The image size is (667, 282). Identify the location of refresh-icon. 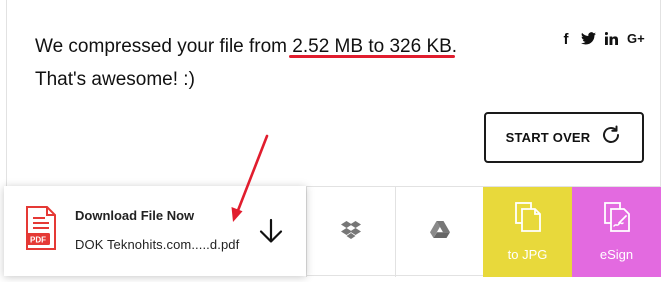
(611, 137).